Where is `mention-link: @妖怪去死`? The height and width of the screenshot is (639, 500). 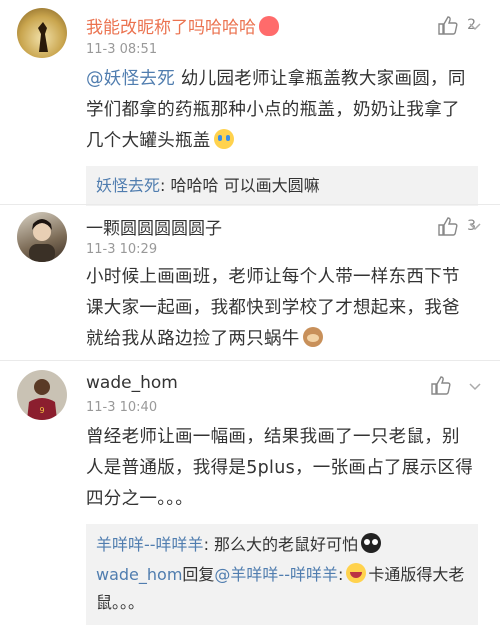
mention-link: @妖怪去死 is located at coordinates (130, 79).